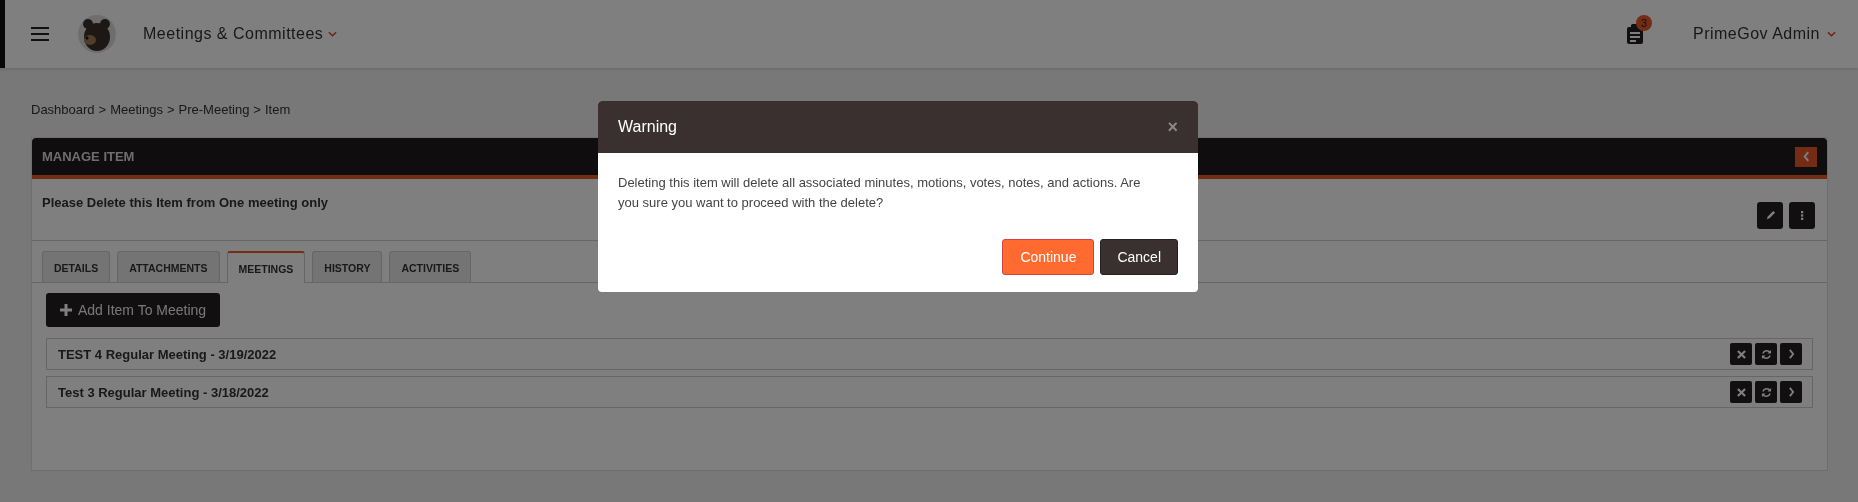 The image size is (1858, 502). I want to click on clipboard-icon, so click(1634, 34).